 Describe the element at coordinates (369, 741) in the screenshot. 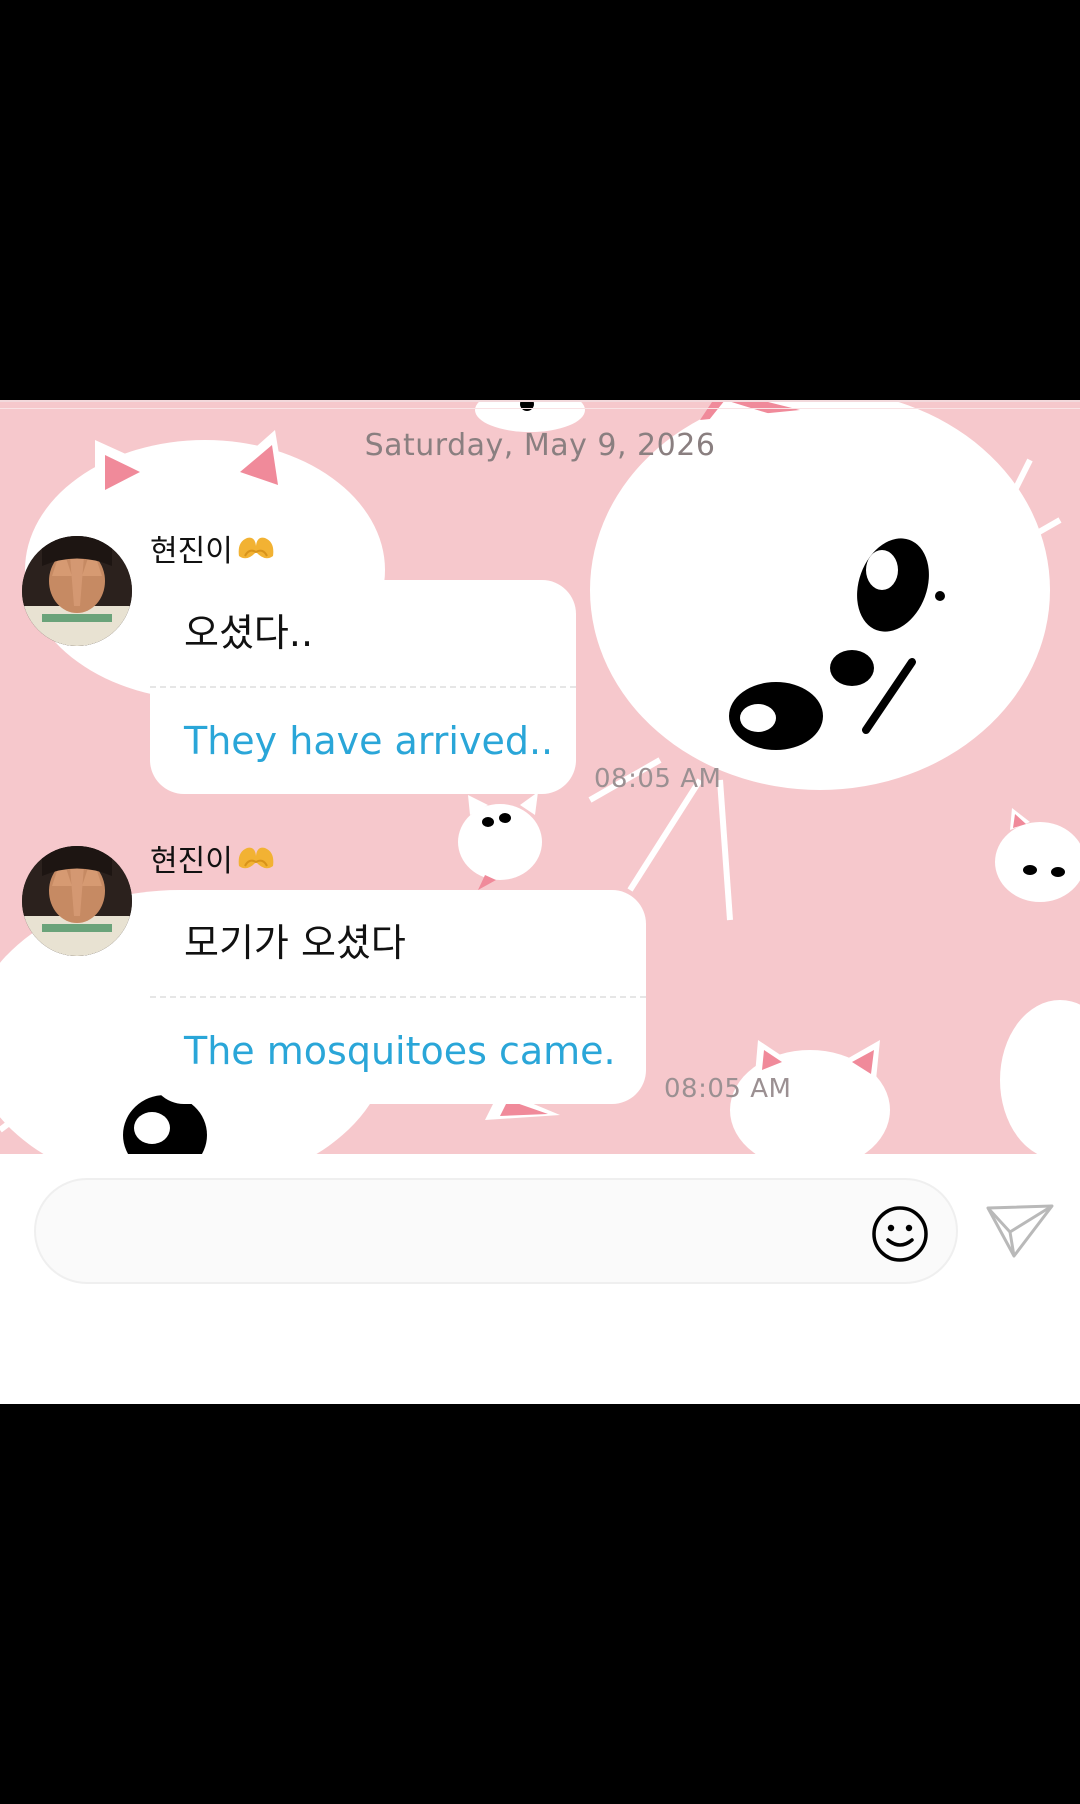

I see `message-translation-text: They have arrived..` at that location.